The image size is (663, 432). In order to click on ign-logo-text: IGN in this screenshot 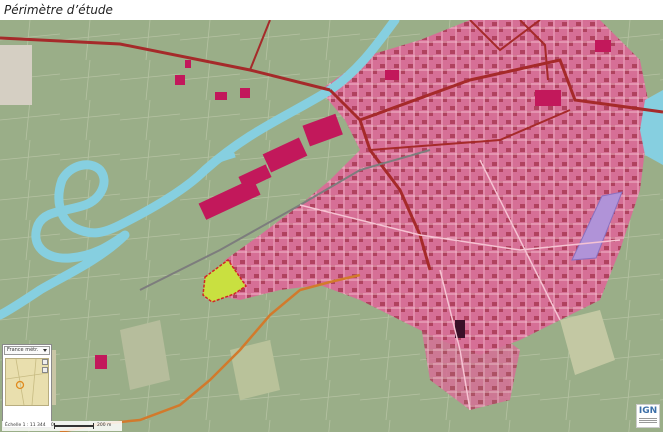, I will do `click(648, 411)`.